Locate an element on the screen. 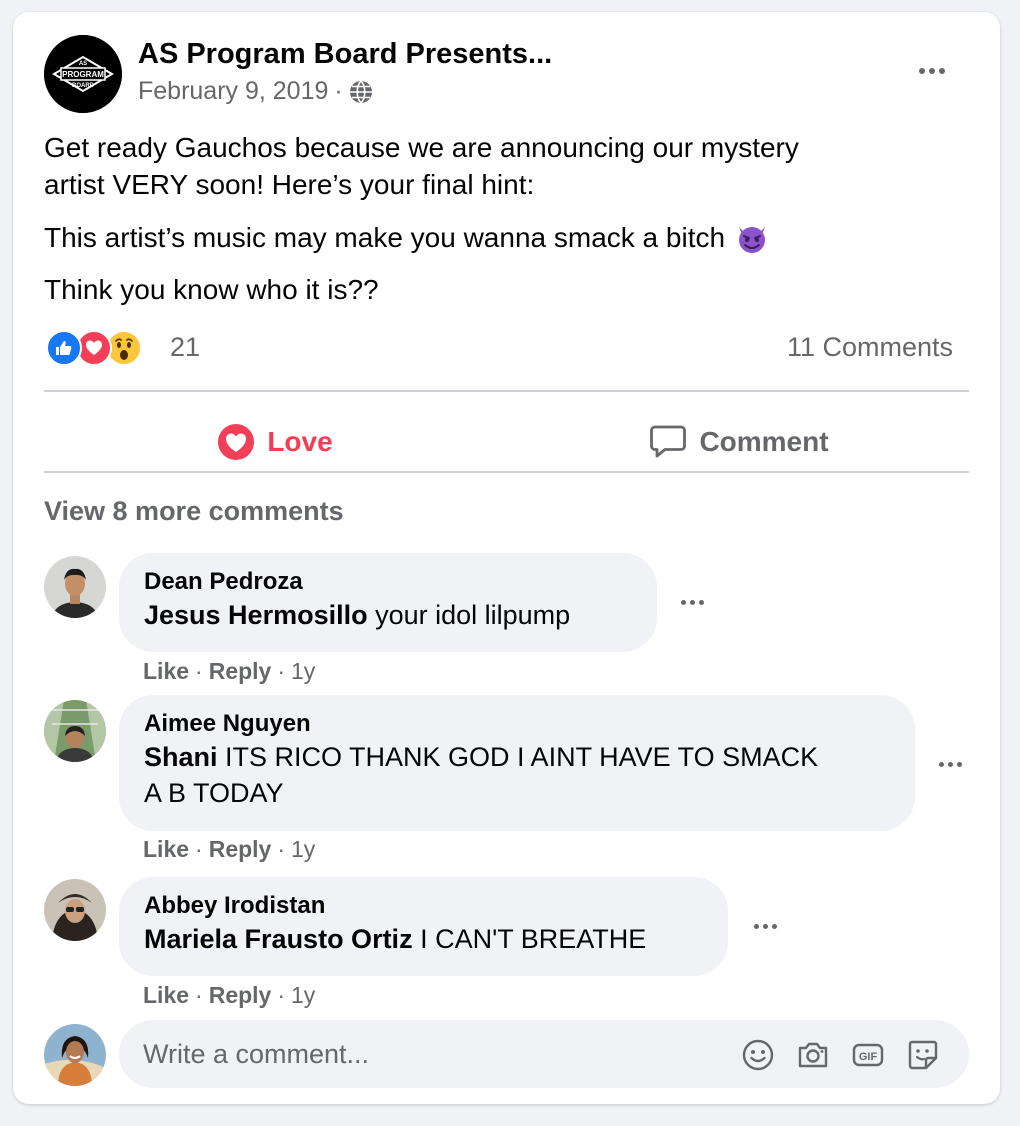 The height and width of the screenshot is (1126, 1020). divider-top is located at coordinates (506, 391).